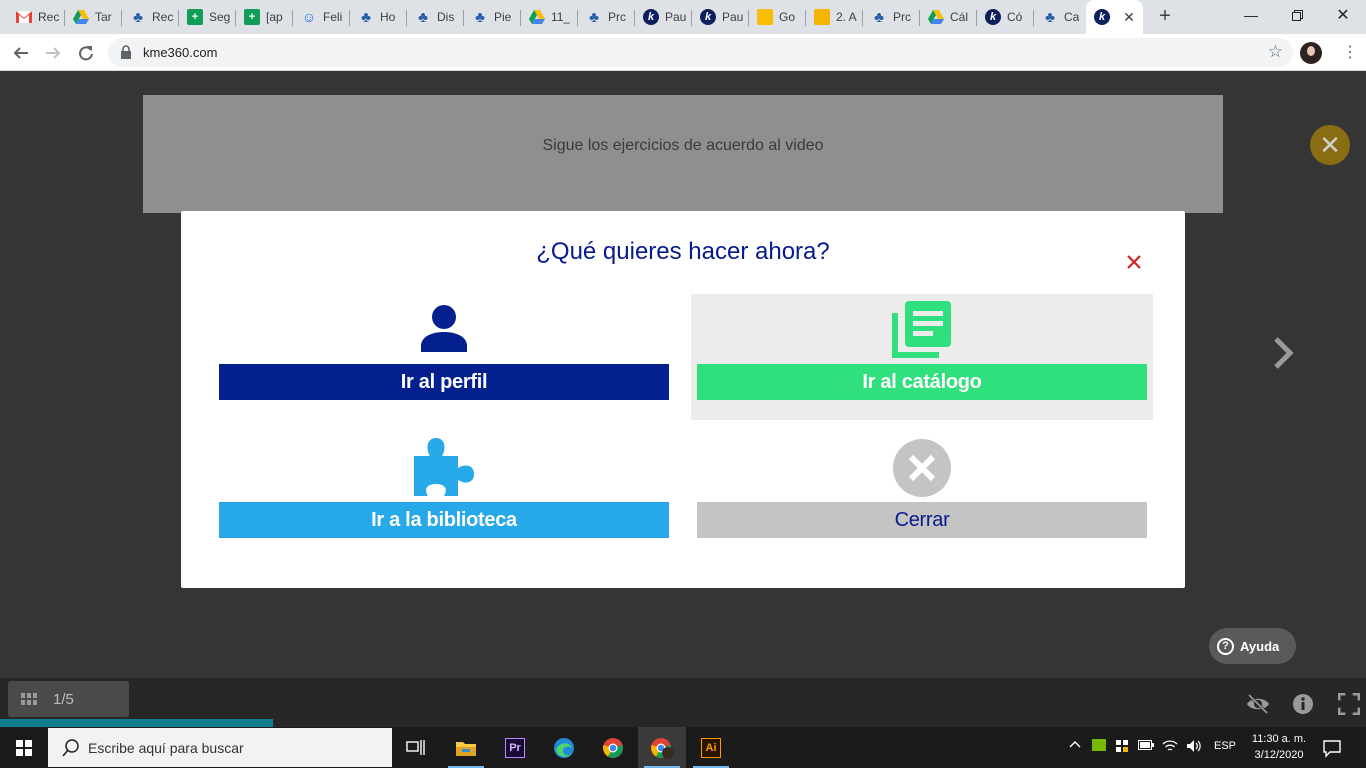  What do you see at coordinates (1279, 739) in the screenshot?
I see `clock-time: 11:30 a. m.` at bounding box center [1279, 739].